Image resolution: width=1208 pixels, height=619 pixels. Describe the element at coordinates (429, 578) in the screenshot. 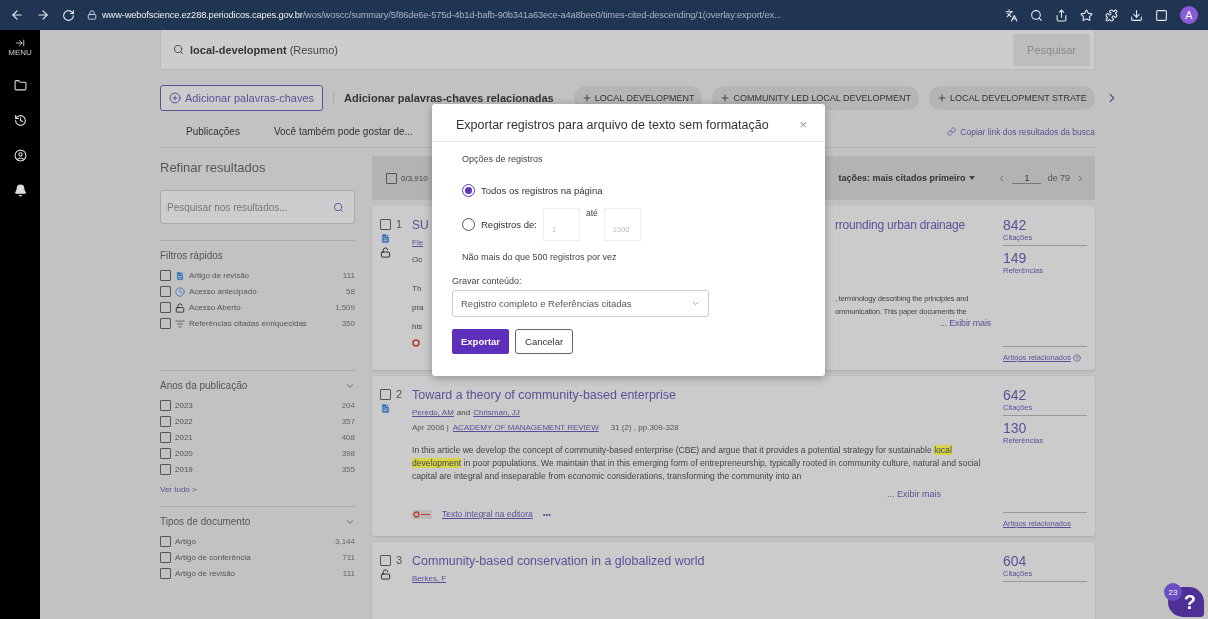

I see `author-link: Berkes, F` at that location.